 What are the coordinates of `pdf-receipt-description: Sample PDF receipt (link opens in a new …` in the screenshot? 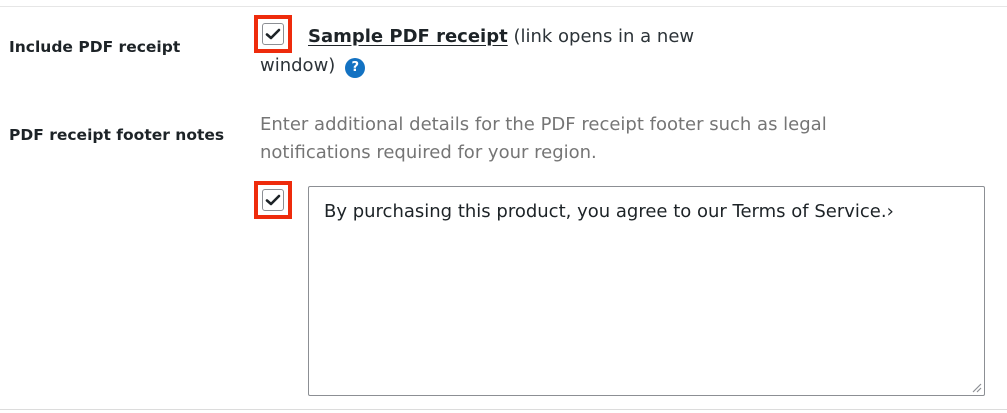 It's located at (500, 51).